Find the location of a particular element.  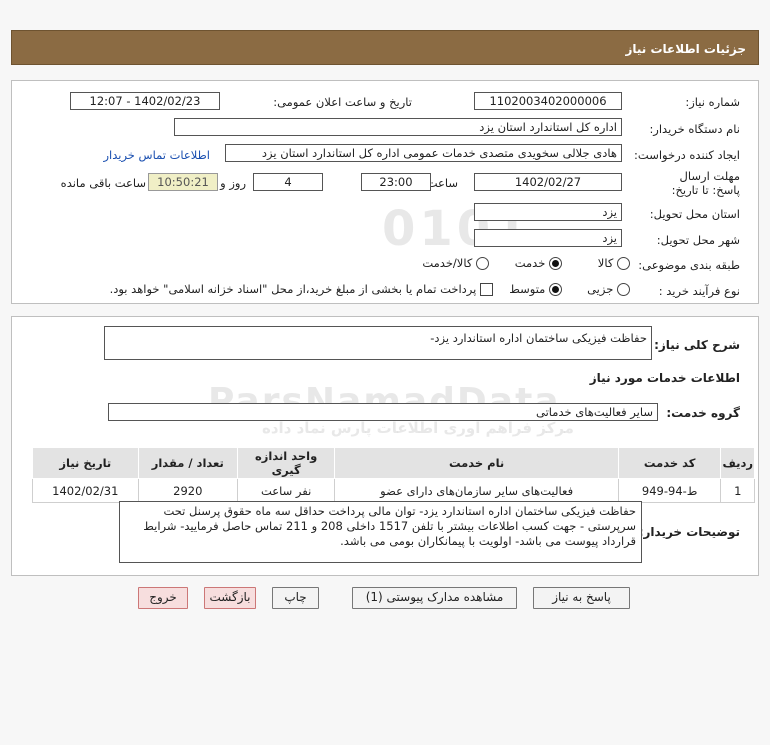

buyer-org-field: اداره کل استاندارد استان یزد is located at coordinates (398, 127).